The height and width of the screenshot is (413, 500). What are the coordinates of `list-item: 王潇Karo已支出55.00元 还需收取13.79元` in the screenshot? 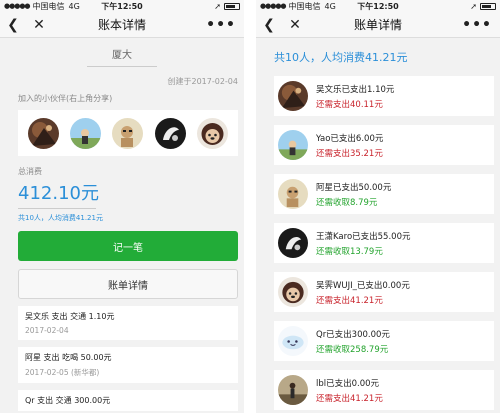 It's located at (384, 243).